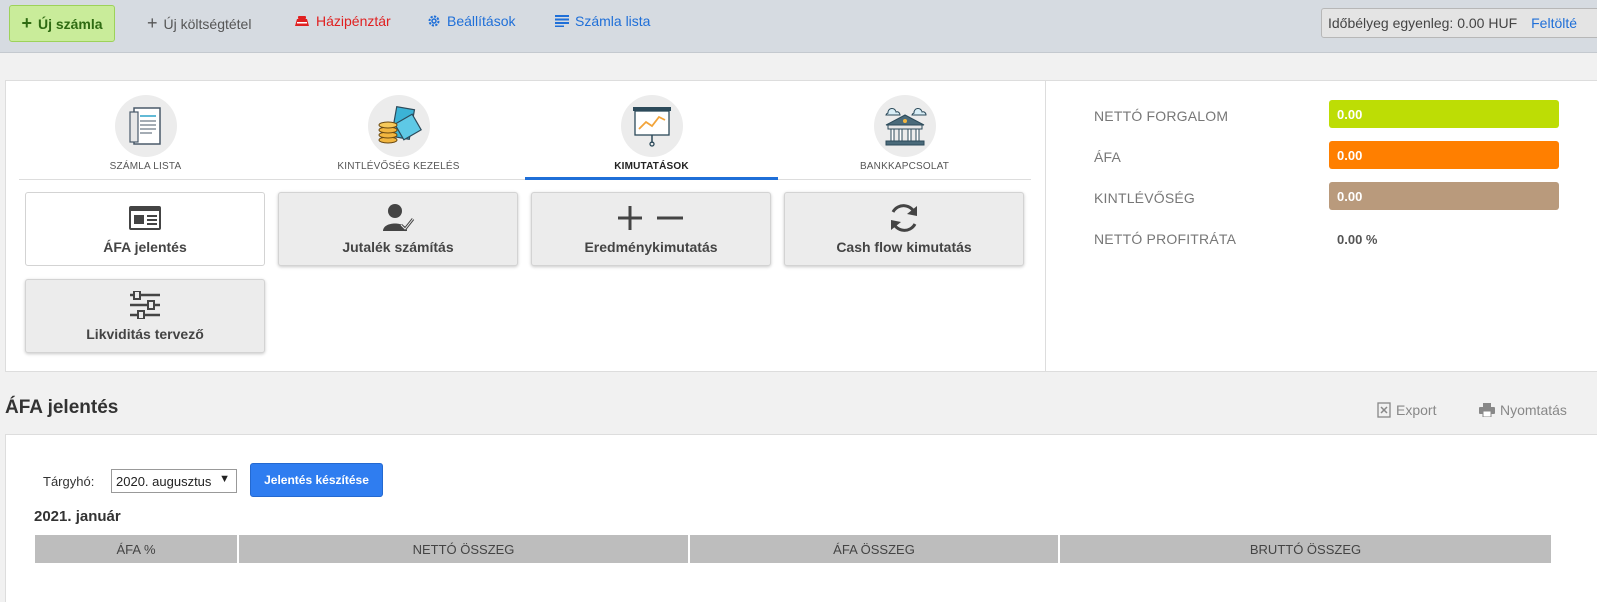 Image resolution: width=1597 pixels, height=602 pixels. Describe the element at coordinates (398, 126) in the screenshot. I see `receivables-icon` at that location.